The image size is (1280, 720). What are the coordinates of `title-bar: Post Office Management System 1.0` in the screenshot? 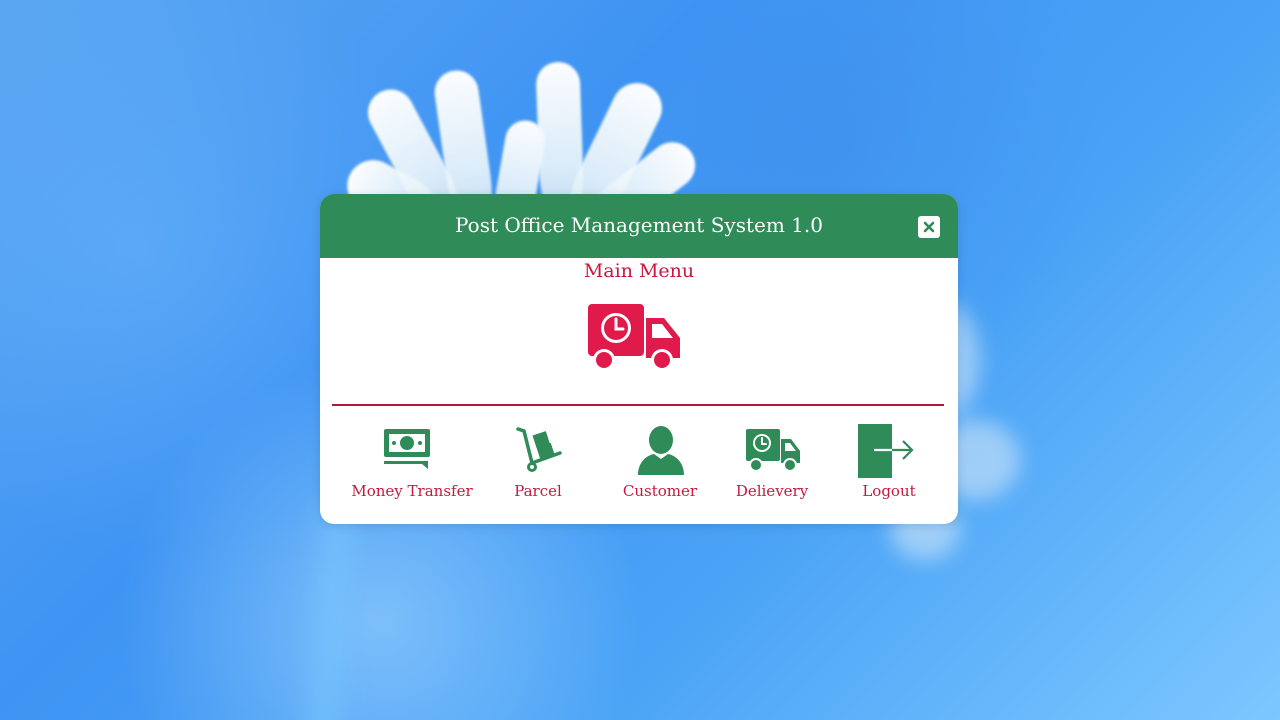 It's located at (639, 226).